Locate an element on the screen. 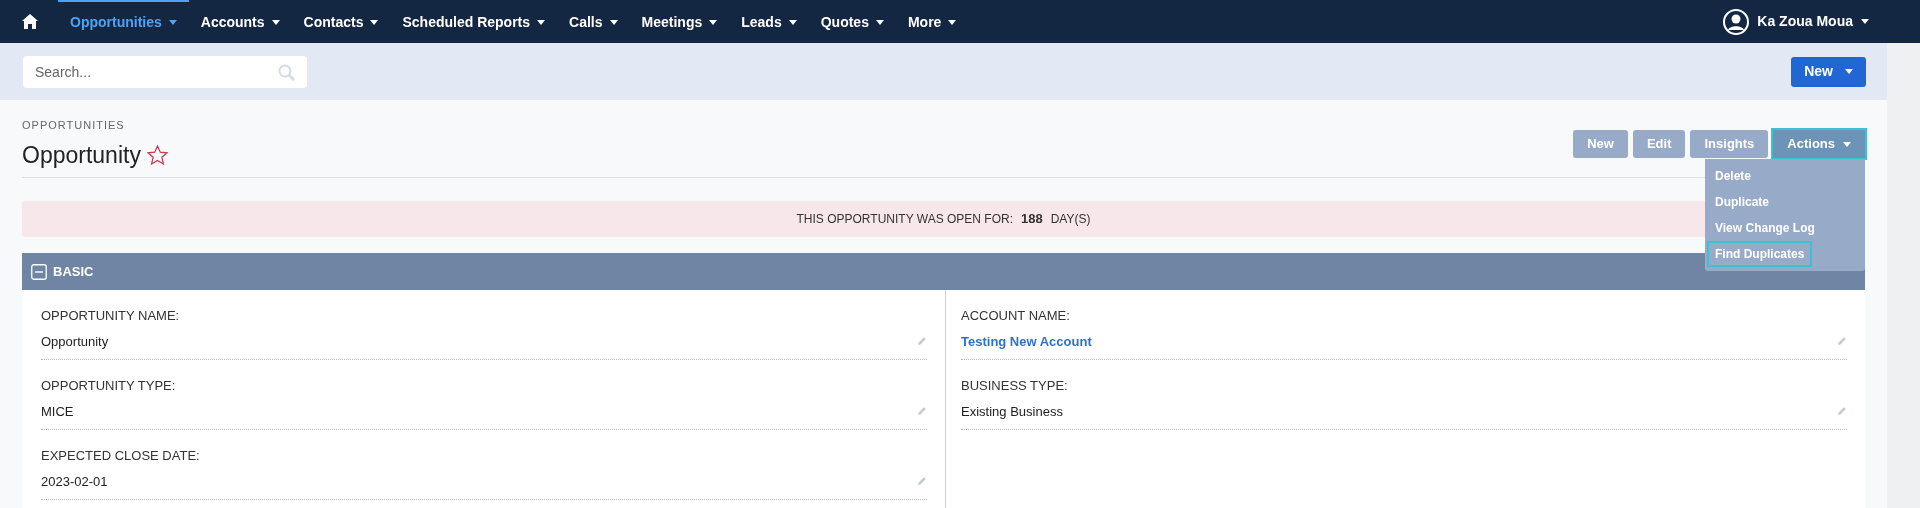 This screenshot has height=508, width=1920. field-label: OPPORTUNITY NAME: is located at coordinates (111, 316).